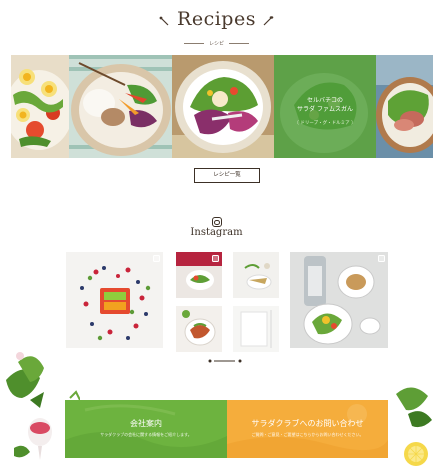 The image size is (433, 471). What do you see at coordinates (216, 222) in the screenshot?
I see `instagram-icon` at bounding box center [216, 222].